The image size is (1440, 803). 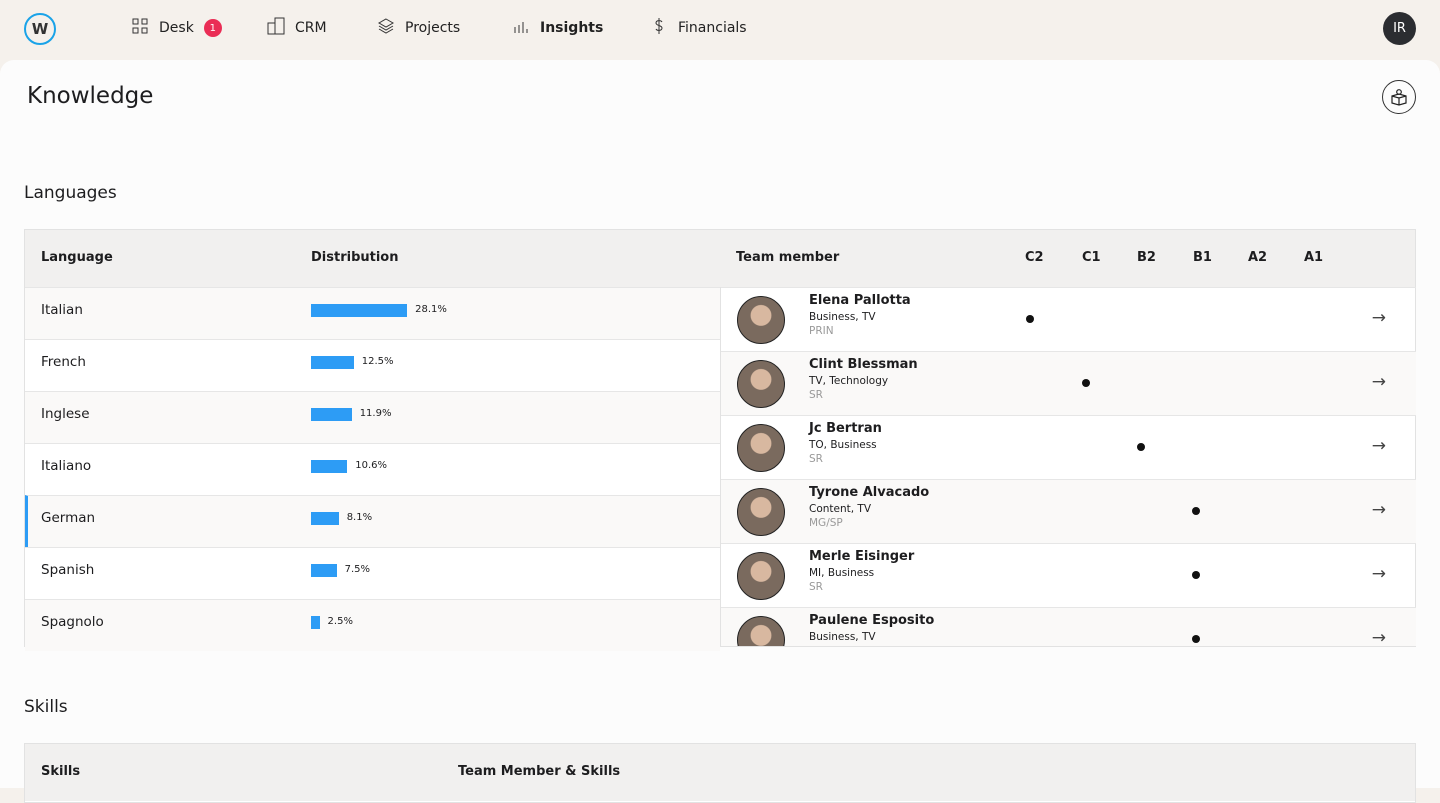 What do you see at coordinates (40, 29) in the screenshot?
I see `app-logo: W` at bounding box center [40, 29].